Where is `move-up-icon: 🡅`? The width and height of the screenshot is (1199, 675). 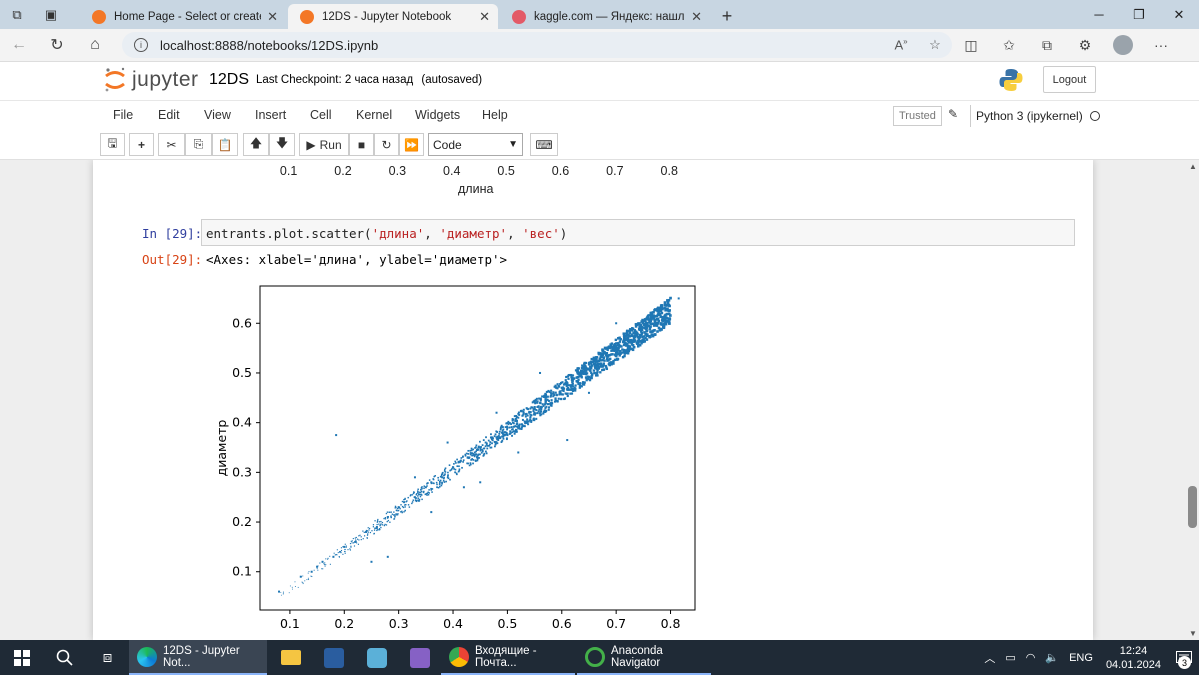
move-up-icon: 🡅 is located at coordinates (256, 144).